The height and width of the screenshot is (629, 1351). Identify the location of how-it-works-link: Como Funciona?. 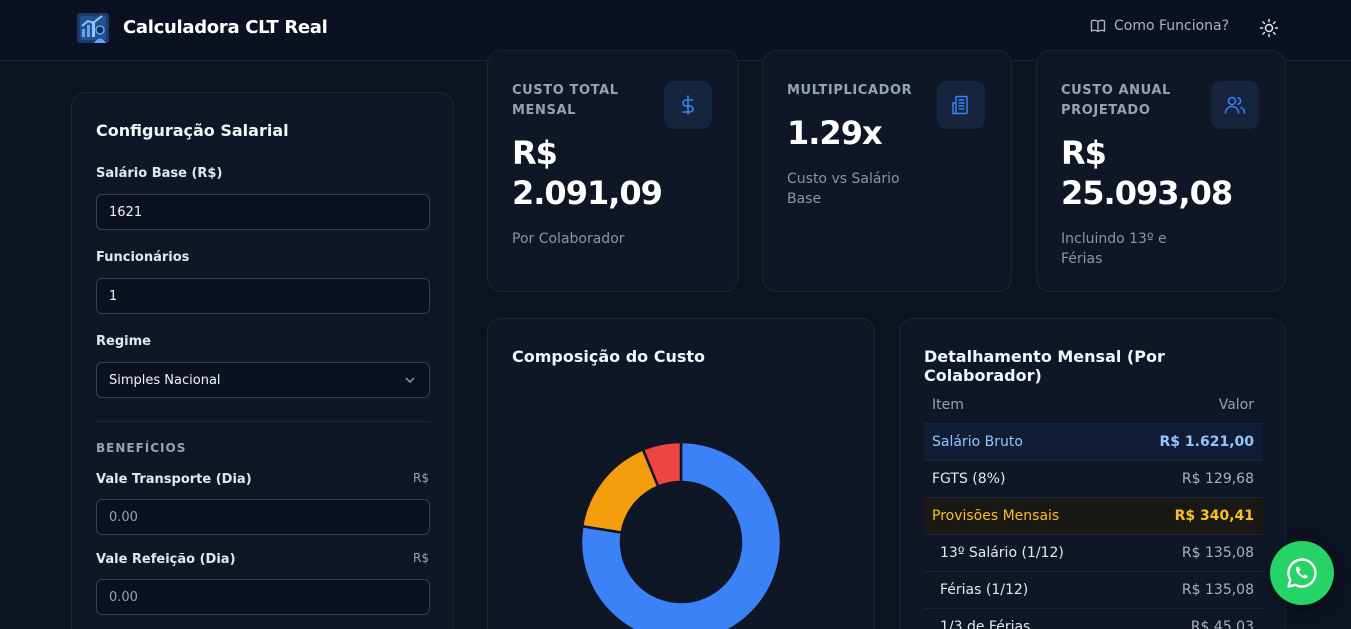
(1159, 26).